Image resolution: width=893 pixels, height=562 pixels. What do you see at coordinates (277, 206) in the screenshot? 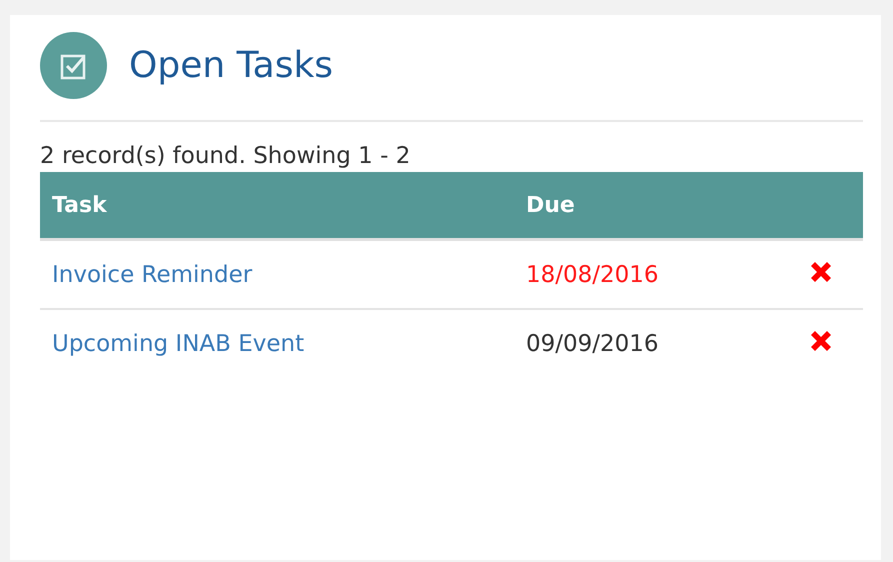
I see `column-header: Task` at bounding box center [277, 206].